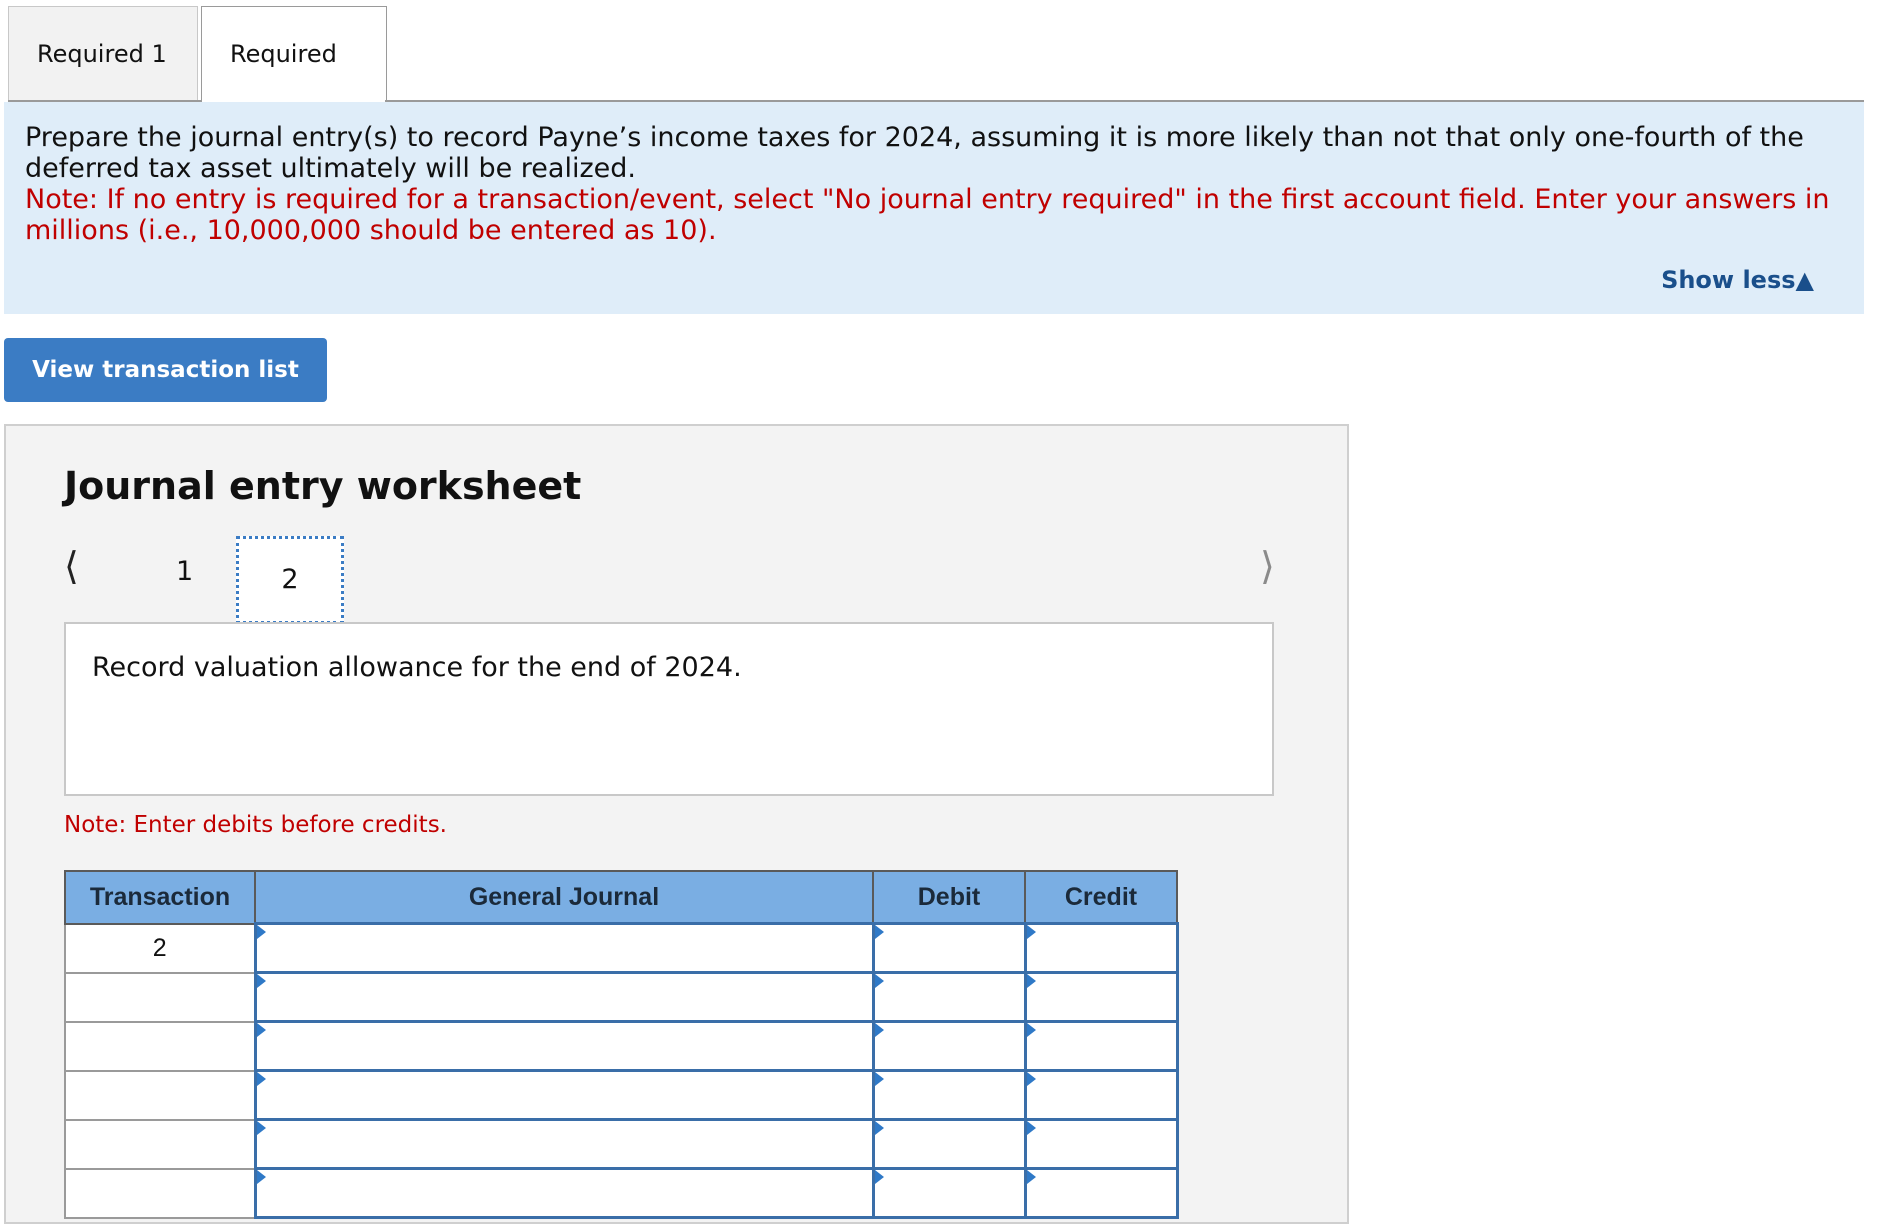 The image size is (1888, 1224). Describe the element at coordinates (949, 897) in the screenshot. I see `header-debit: Debit` at that location.